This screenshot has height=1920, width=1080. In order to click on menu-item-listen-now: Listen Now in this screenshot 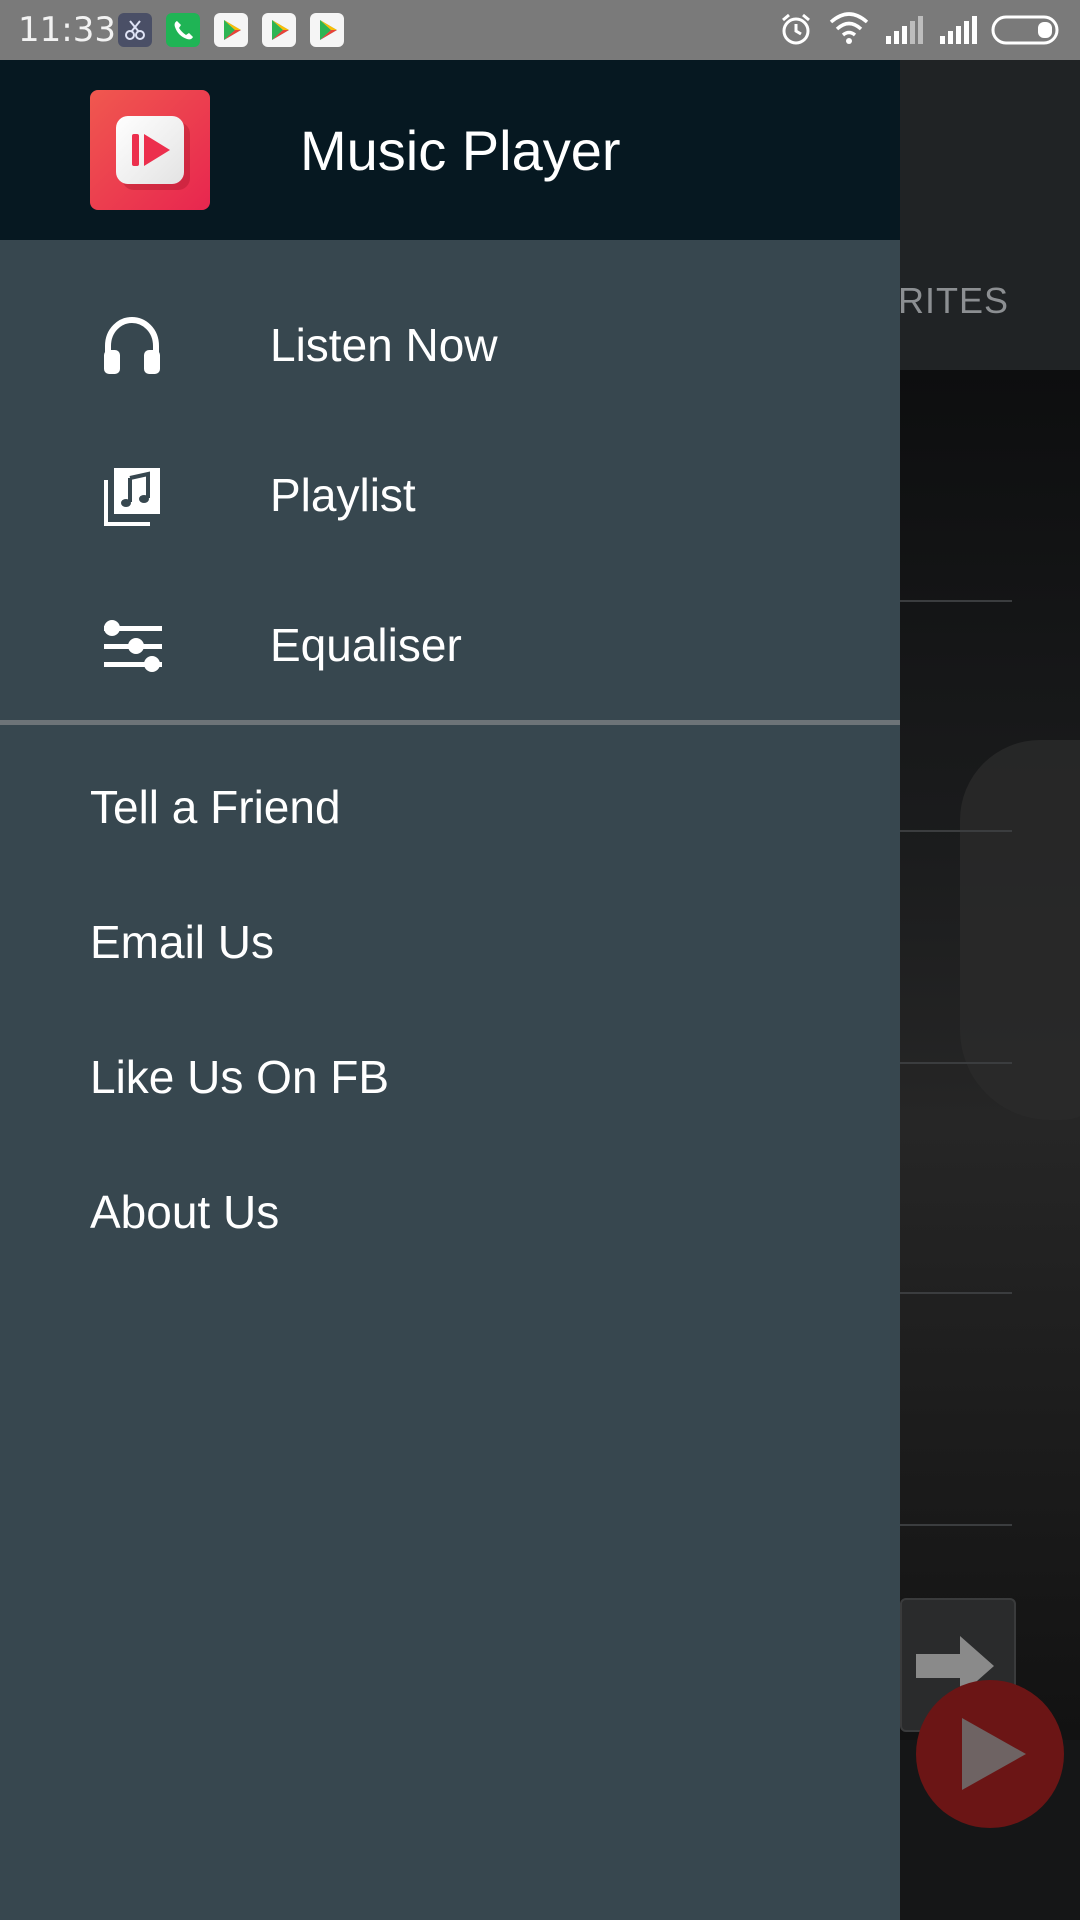, I will do `click(450, 345)`.